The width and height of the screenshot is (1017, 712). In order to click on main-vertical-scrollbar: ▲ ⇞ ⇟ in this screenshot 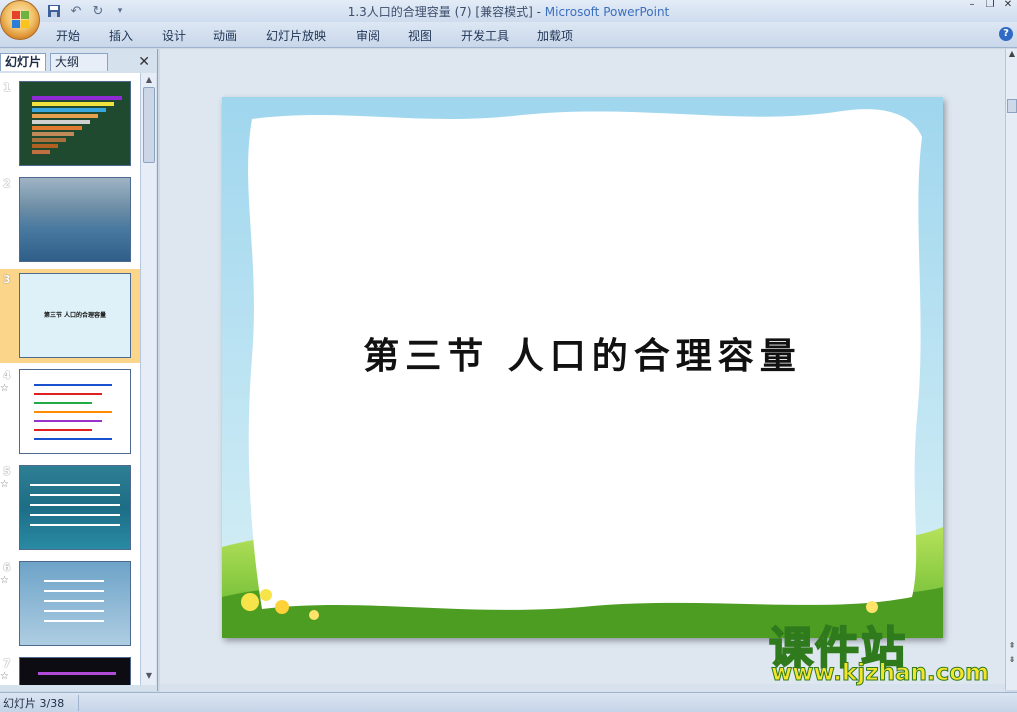, I will do `click(1011, 369)`.